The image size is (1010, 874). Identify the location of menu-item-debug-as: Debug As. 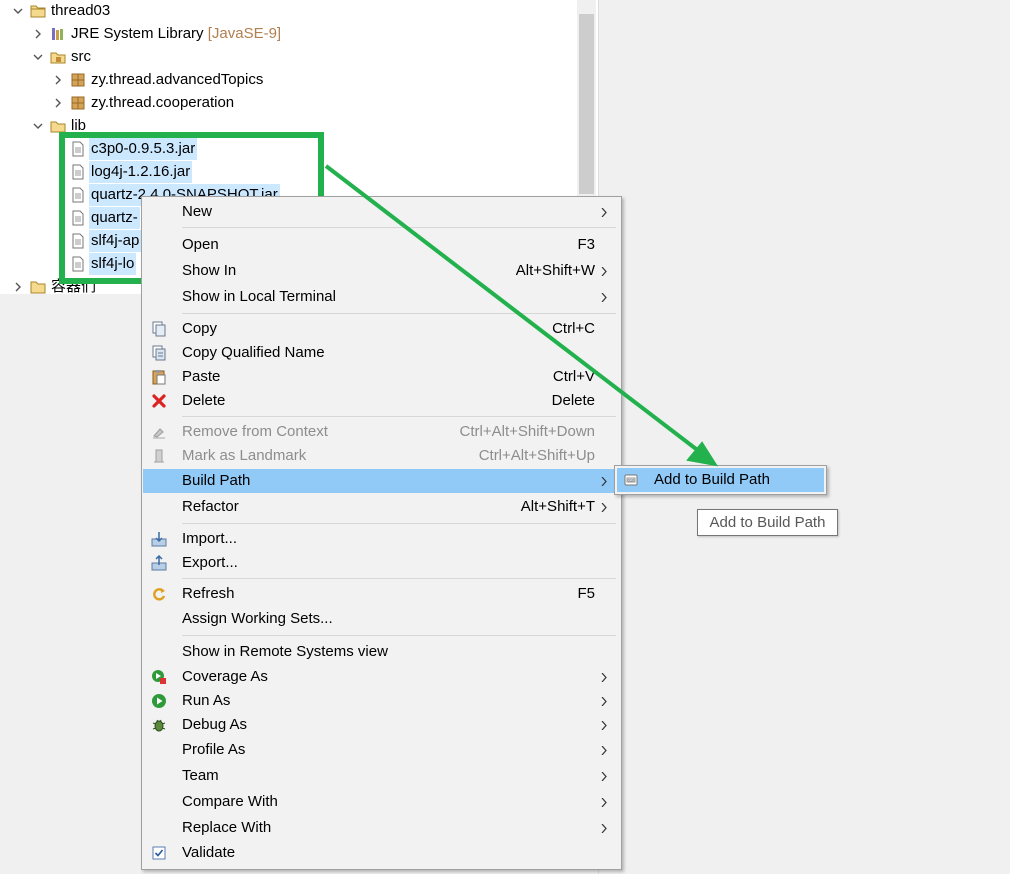
(381, 725).